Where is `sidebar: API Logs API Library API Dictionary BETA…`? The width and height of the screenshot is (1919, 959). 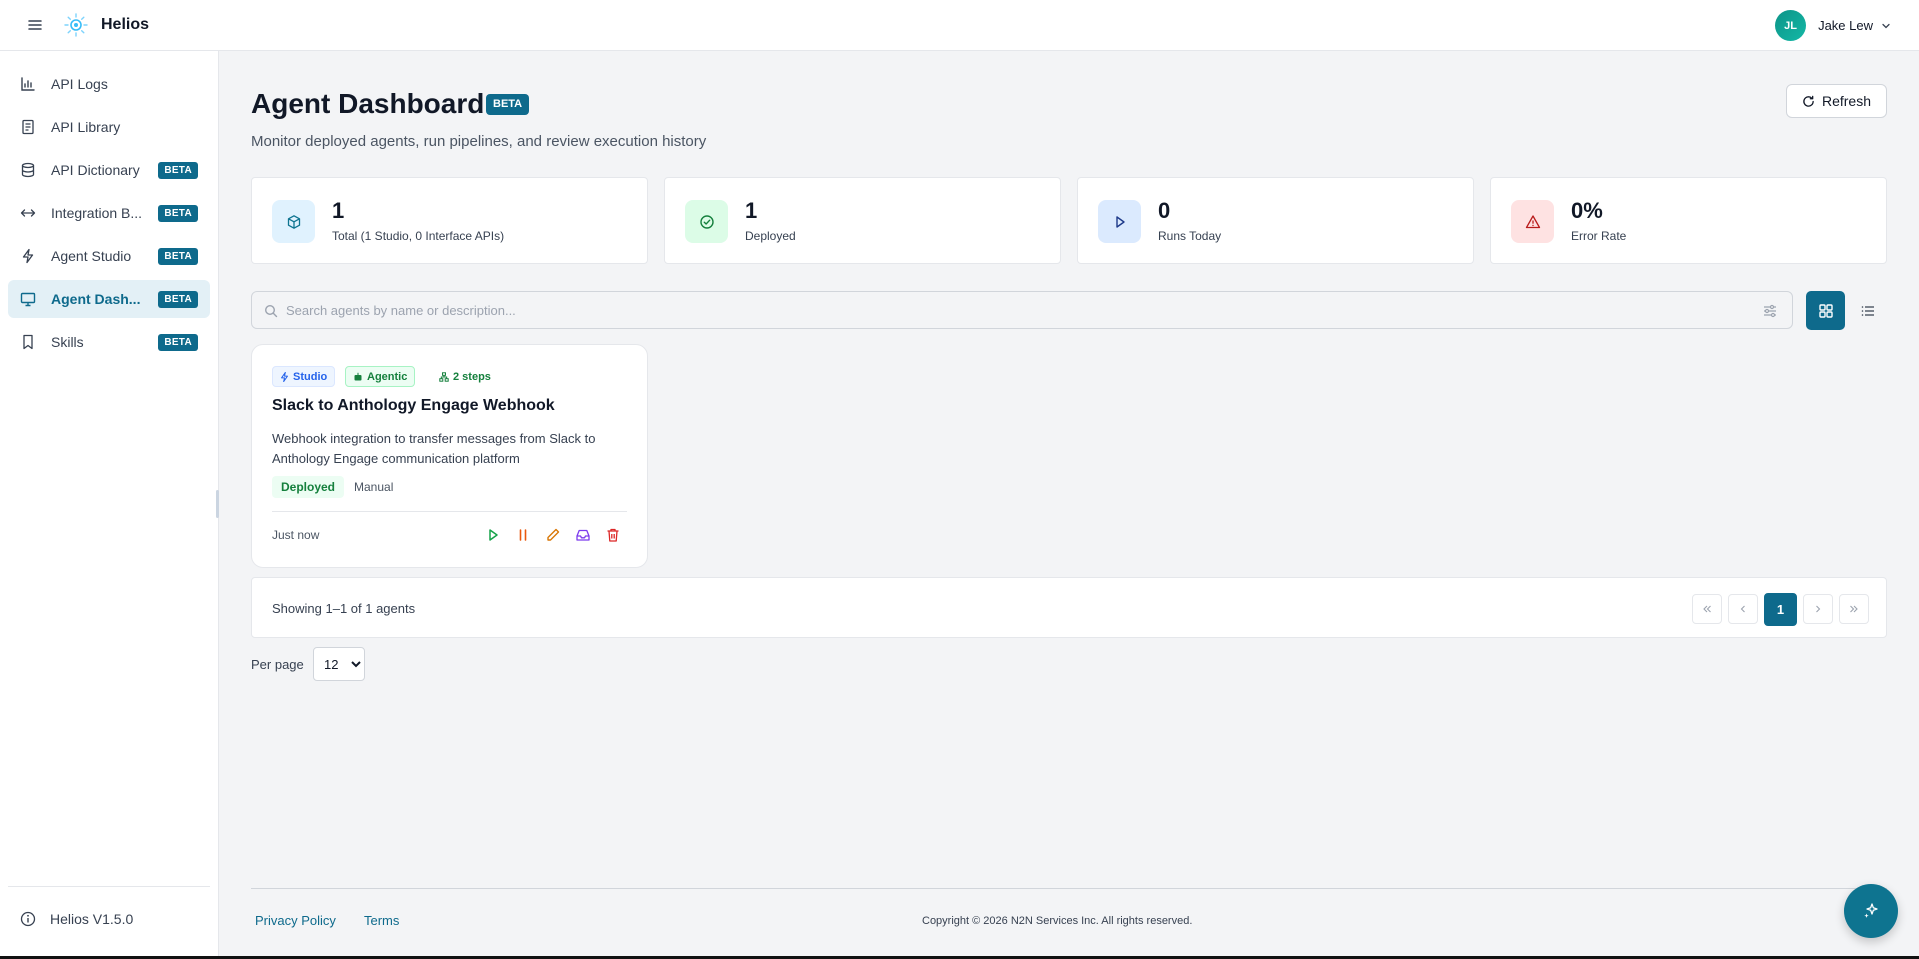 sidebar: API Logs API Library API Dictionary BETA… is located at coordinates (109, 505).